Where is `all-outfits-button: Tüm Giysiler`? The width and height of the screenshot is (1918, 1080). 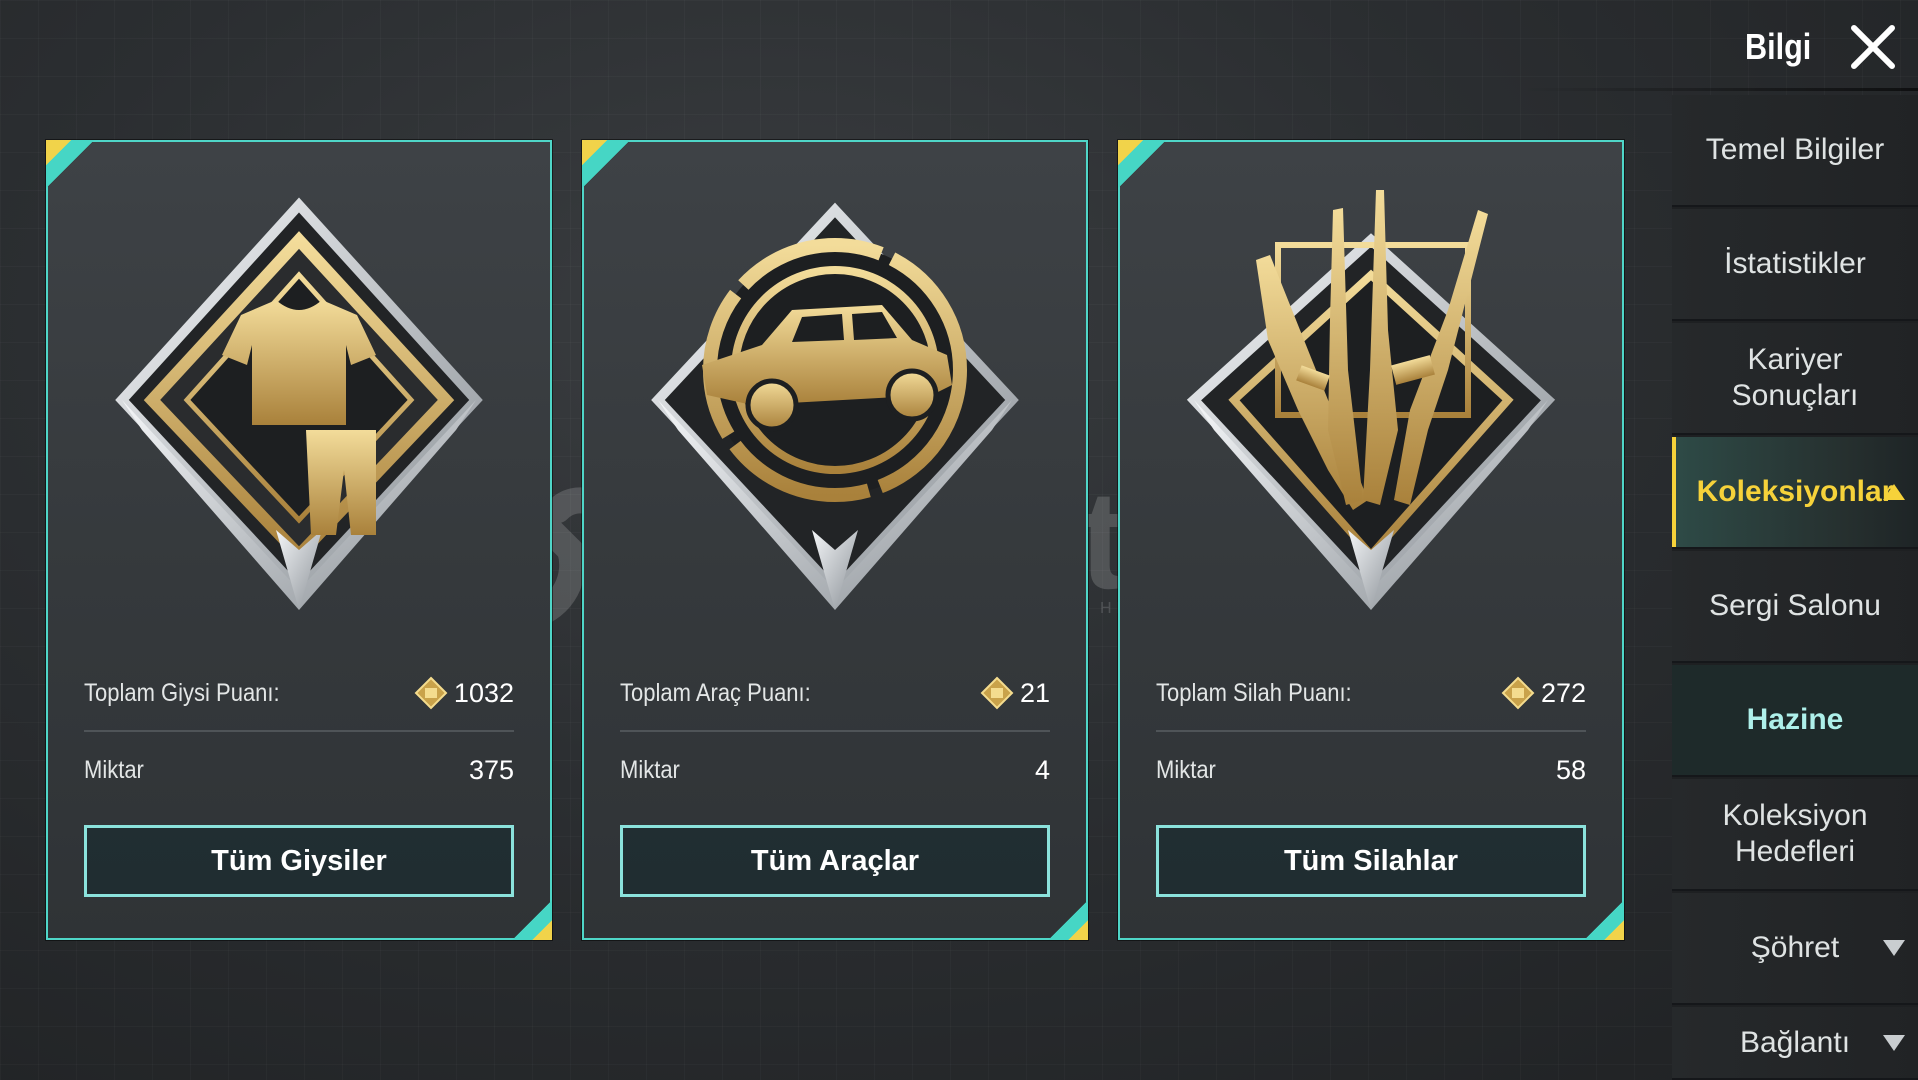 all-outfits-button: Tüm Giysiler is located at coordinates (299, 861).